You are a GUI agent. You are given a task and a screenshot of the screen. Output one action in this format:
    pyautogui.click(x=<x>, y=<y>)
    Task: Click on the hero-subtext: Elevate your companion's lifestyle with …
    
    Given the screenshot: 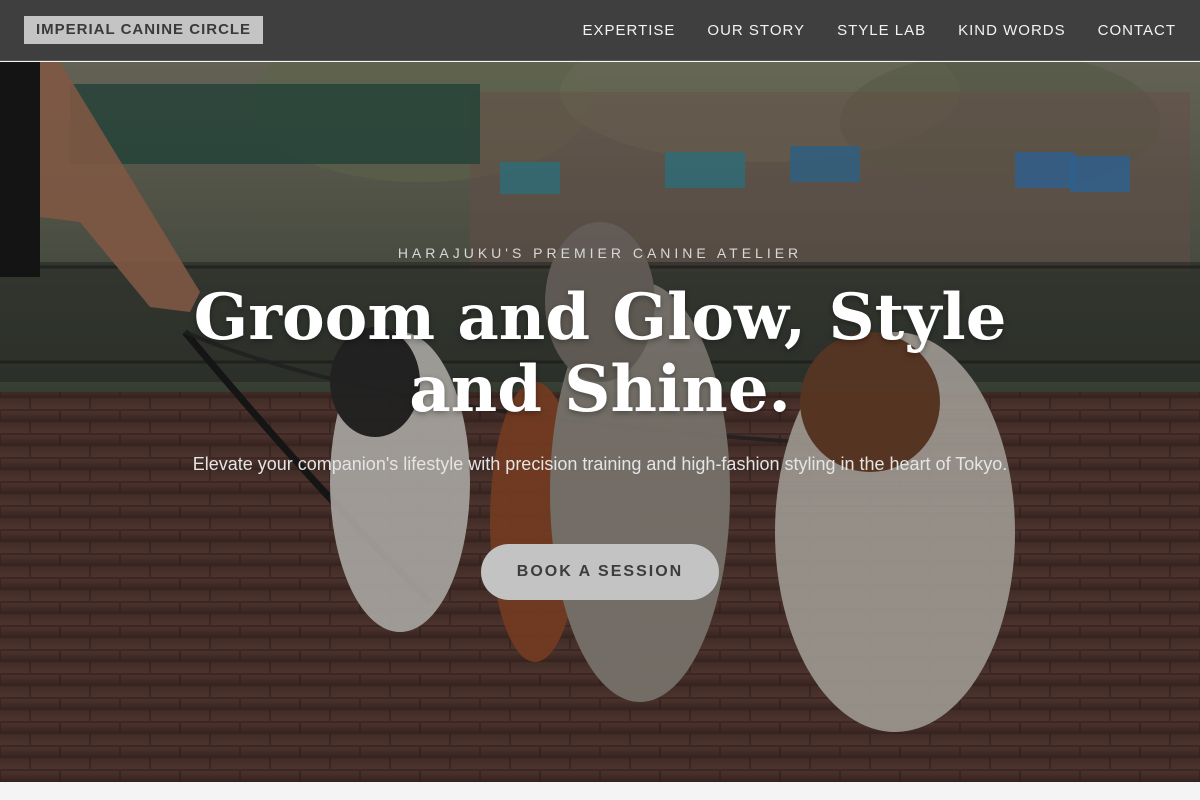 What is the action you would take?
    pyautogui.click(x=600, y=464)
    